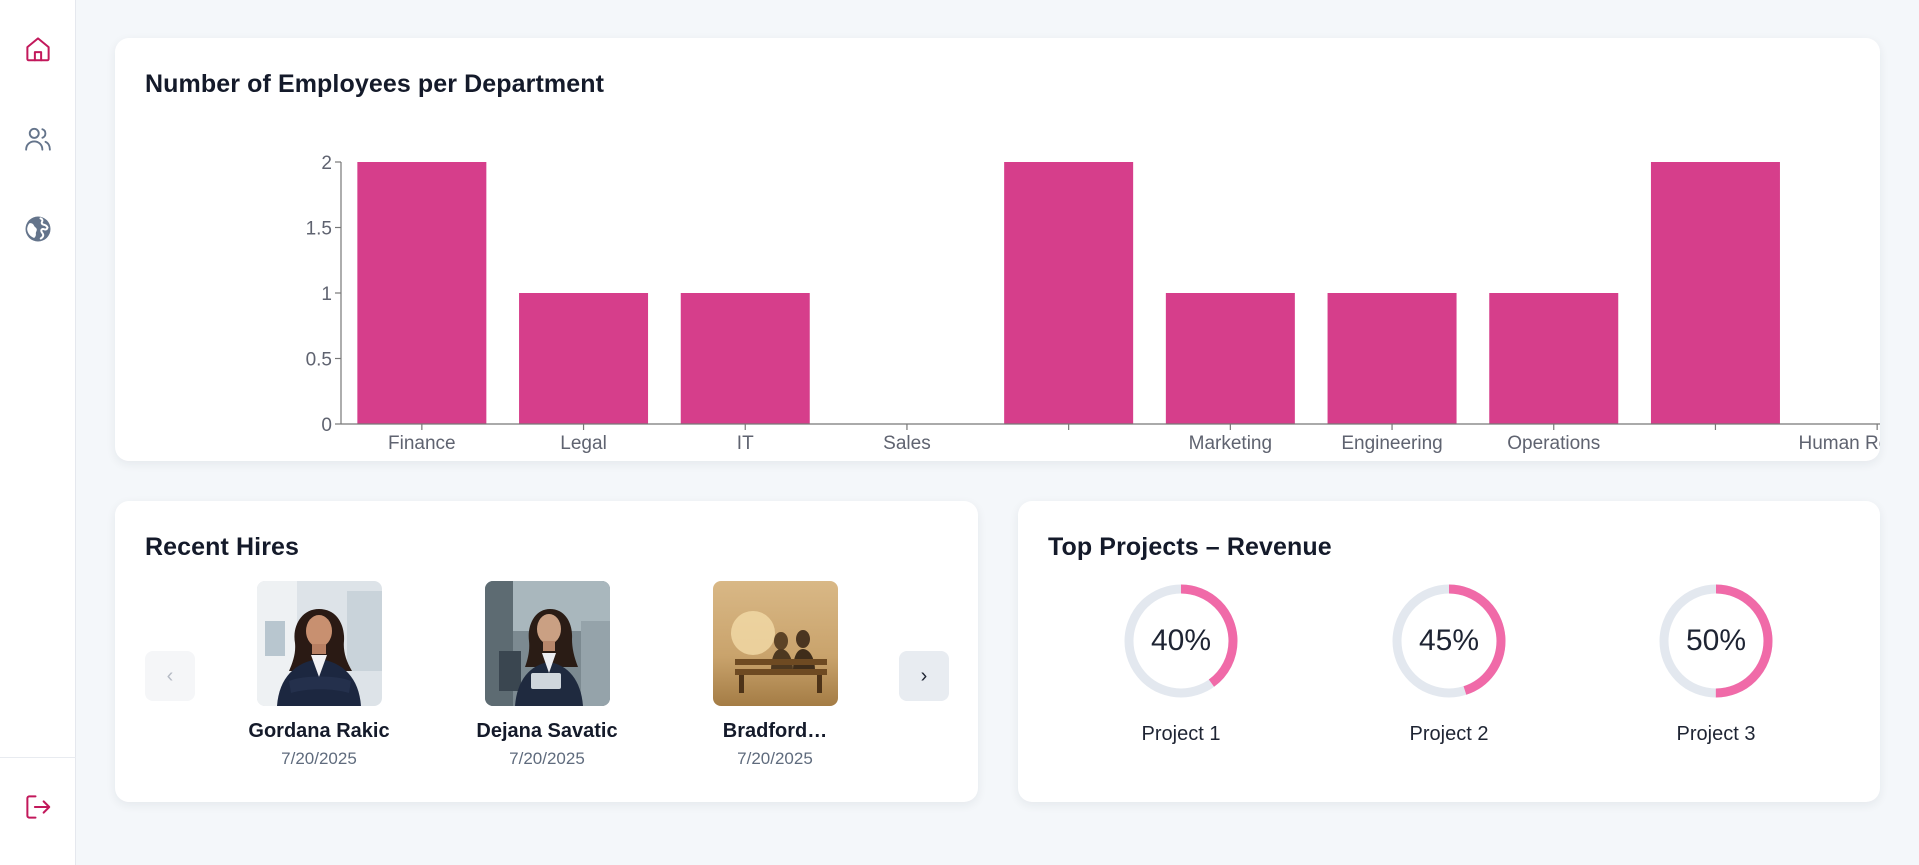 Image resolution: width=1919 pixels, height=865 pixels. I want to click on x-tick-label: Operations, so click(1553, 443).